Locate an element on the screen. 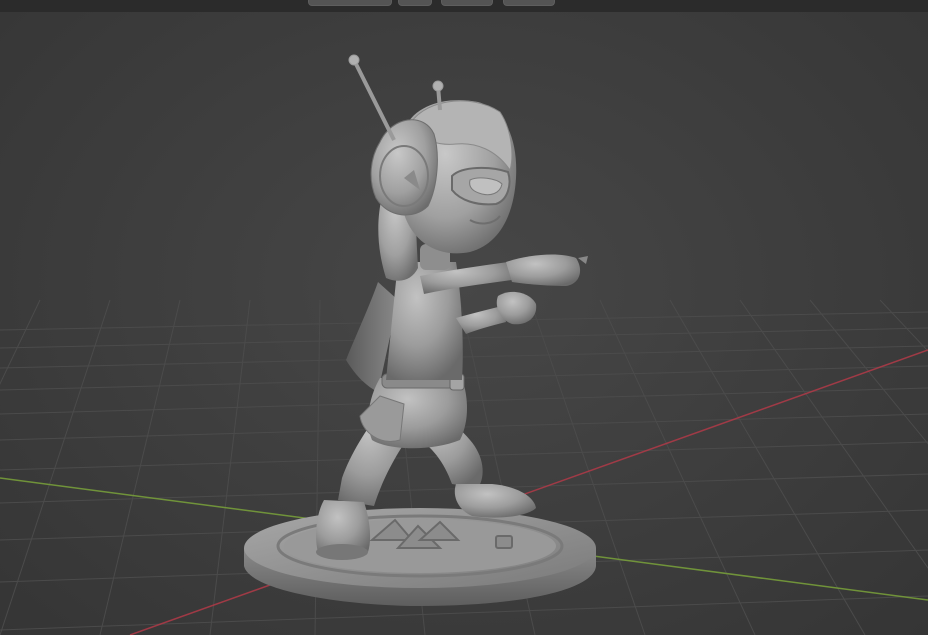 The width and height of the screenshot is (928, 635). back-arm is located at coordinates (496, 312).